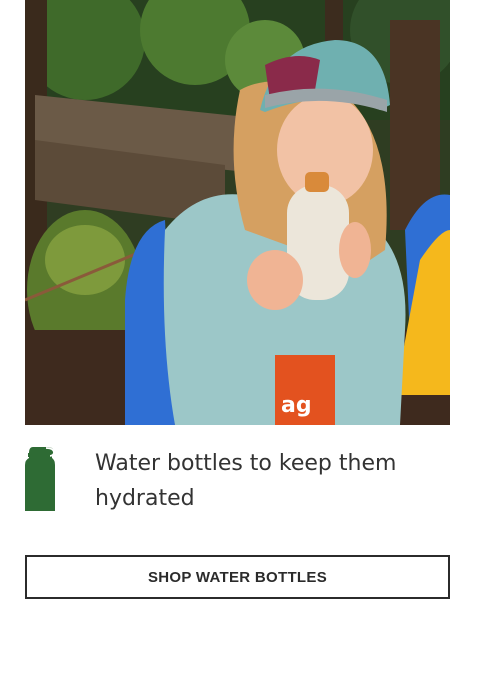 The height and width of the screenshot is (689, 500). Describe the element at coordinates (40, 479) in the screenshot. I see `water-bottle-icon` at that location.